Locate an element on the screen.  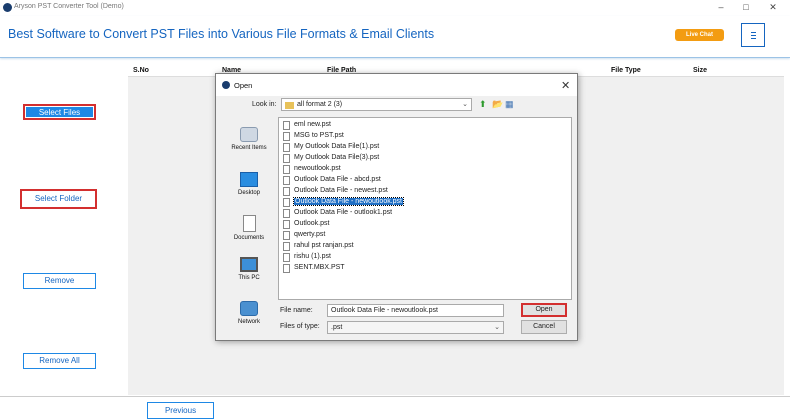
documents-icon is located at coordinates (249, 223).